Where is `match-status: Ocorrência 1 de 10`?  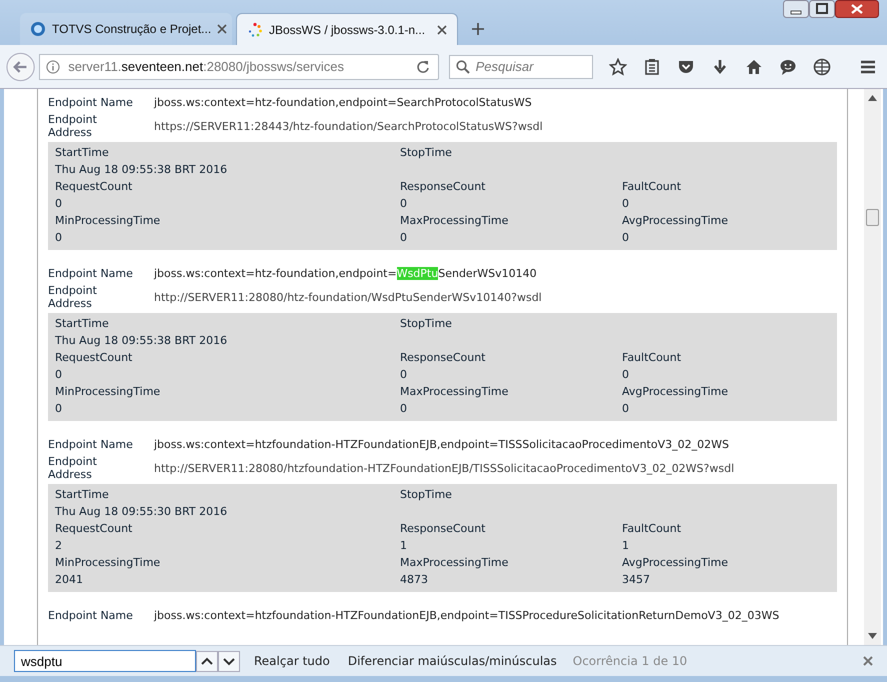
match-status: Ocorrência 1 de 10 is located at coordinates (630, 661).